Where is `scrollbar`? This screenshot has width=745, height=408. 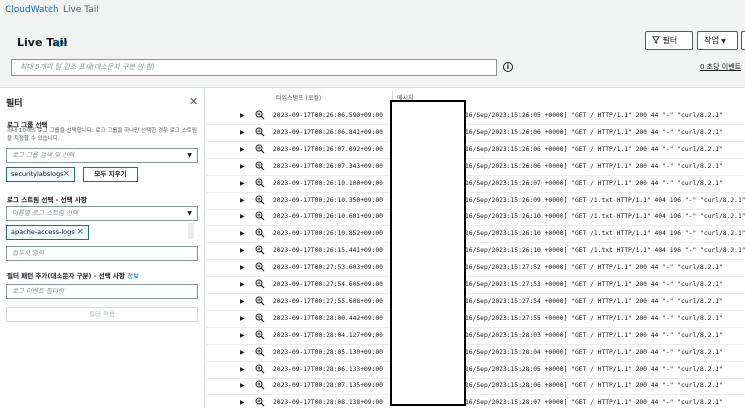
scrollbar is located at coordinates (191, 231).